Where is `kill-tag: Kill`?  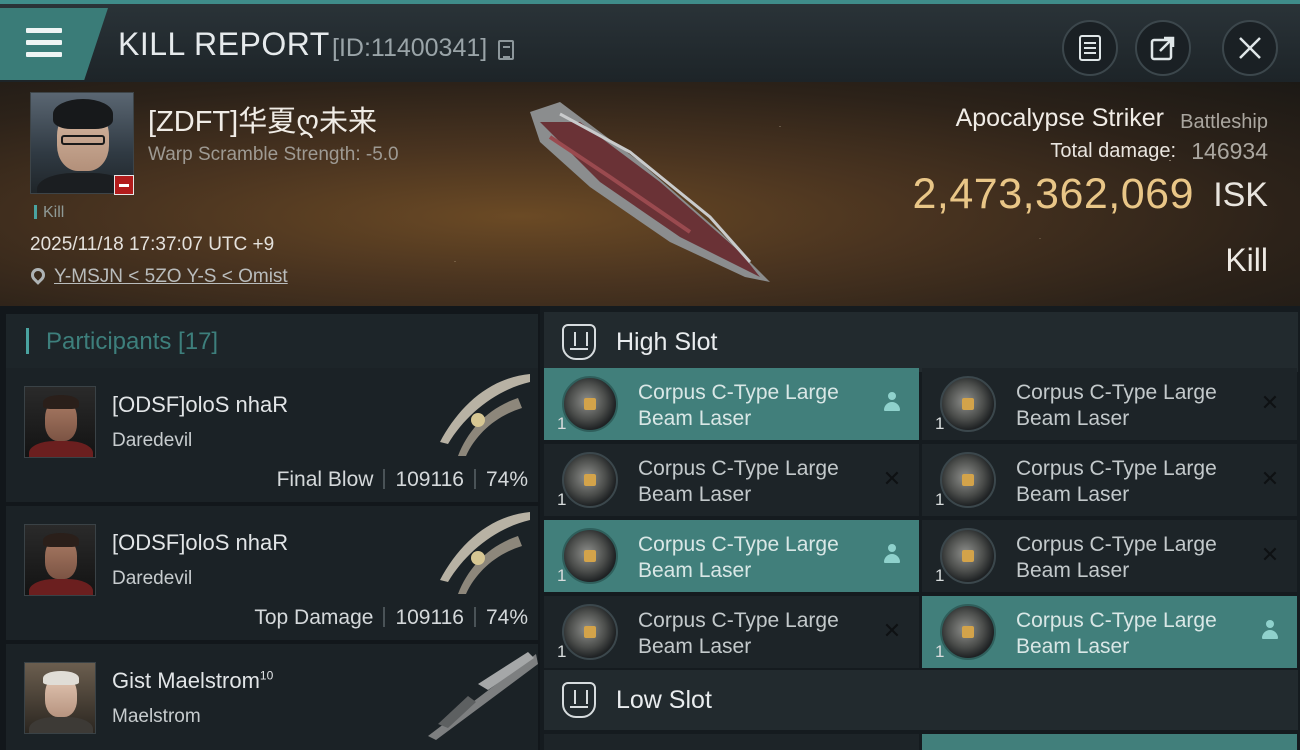 kill-tag: Kill is located at coordinates (49, 213).